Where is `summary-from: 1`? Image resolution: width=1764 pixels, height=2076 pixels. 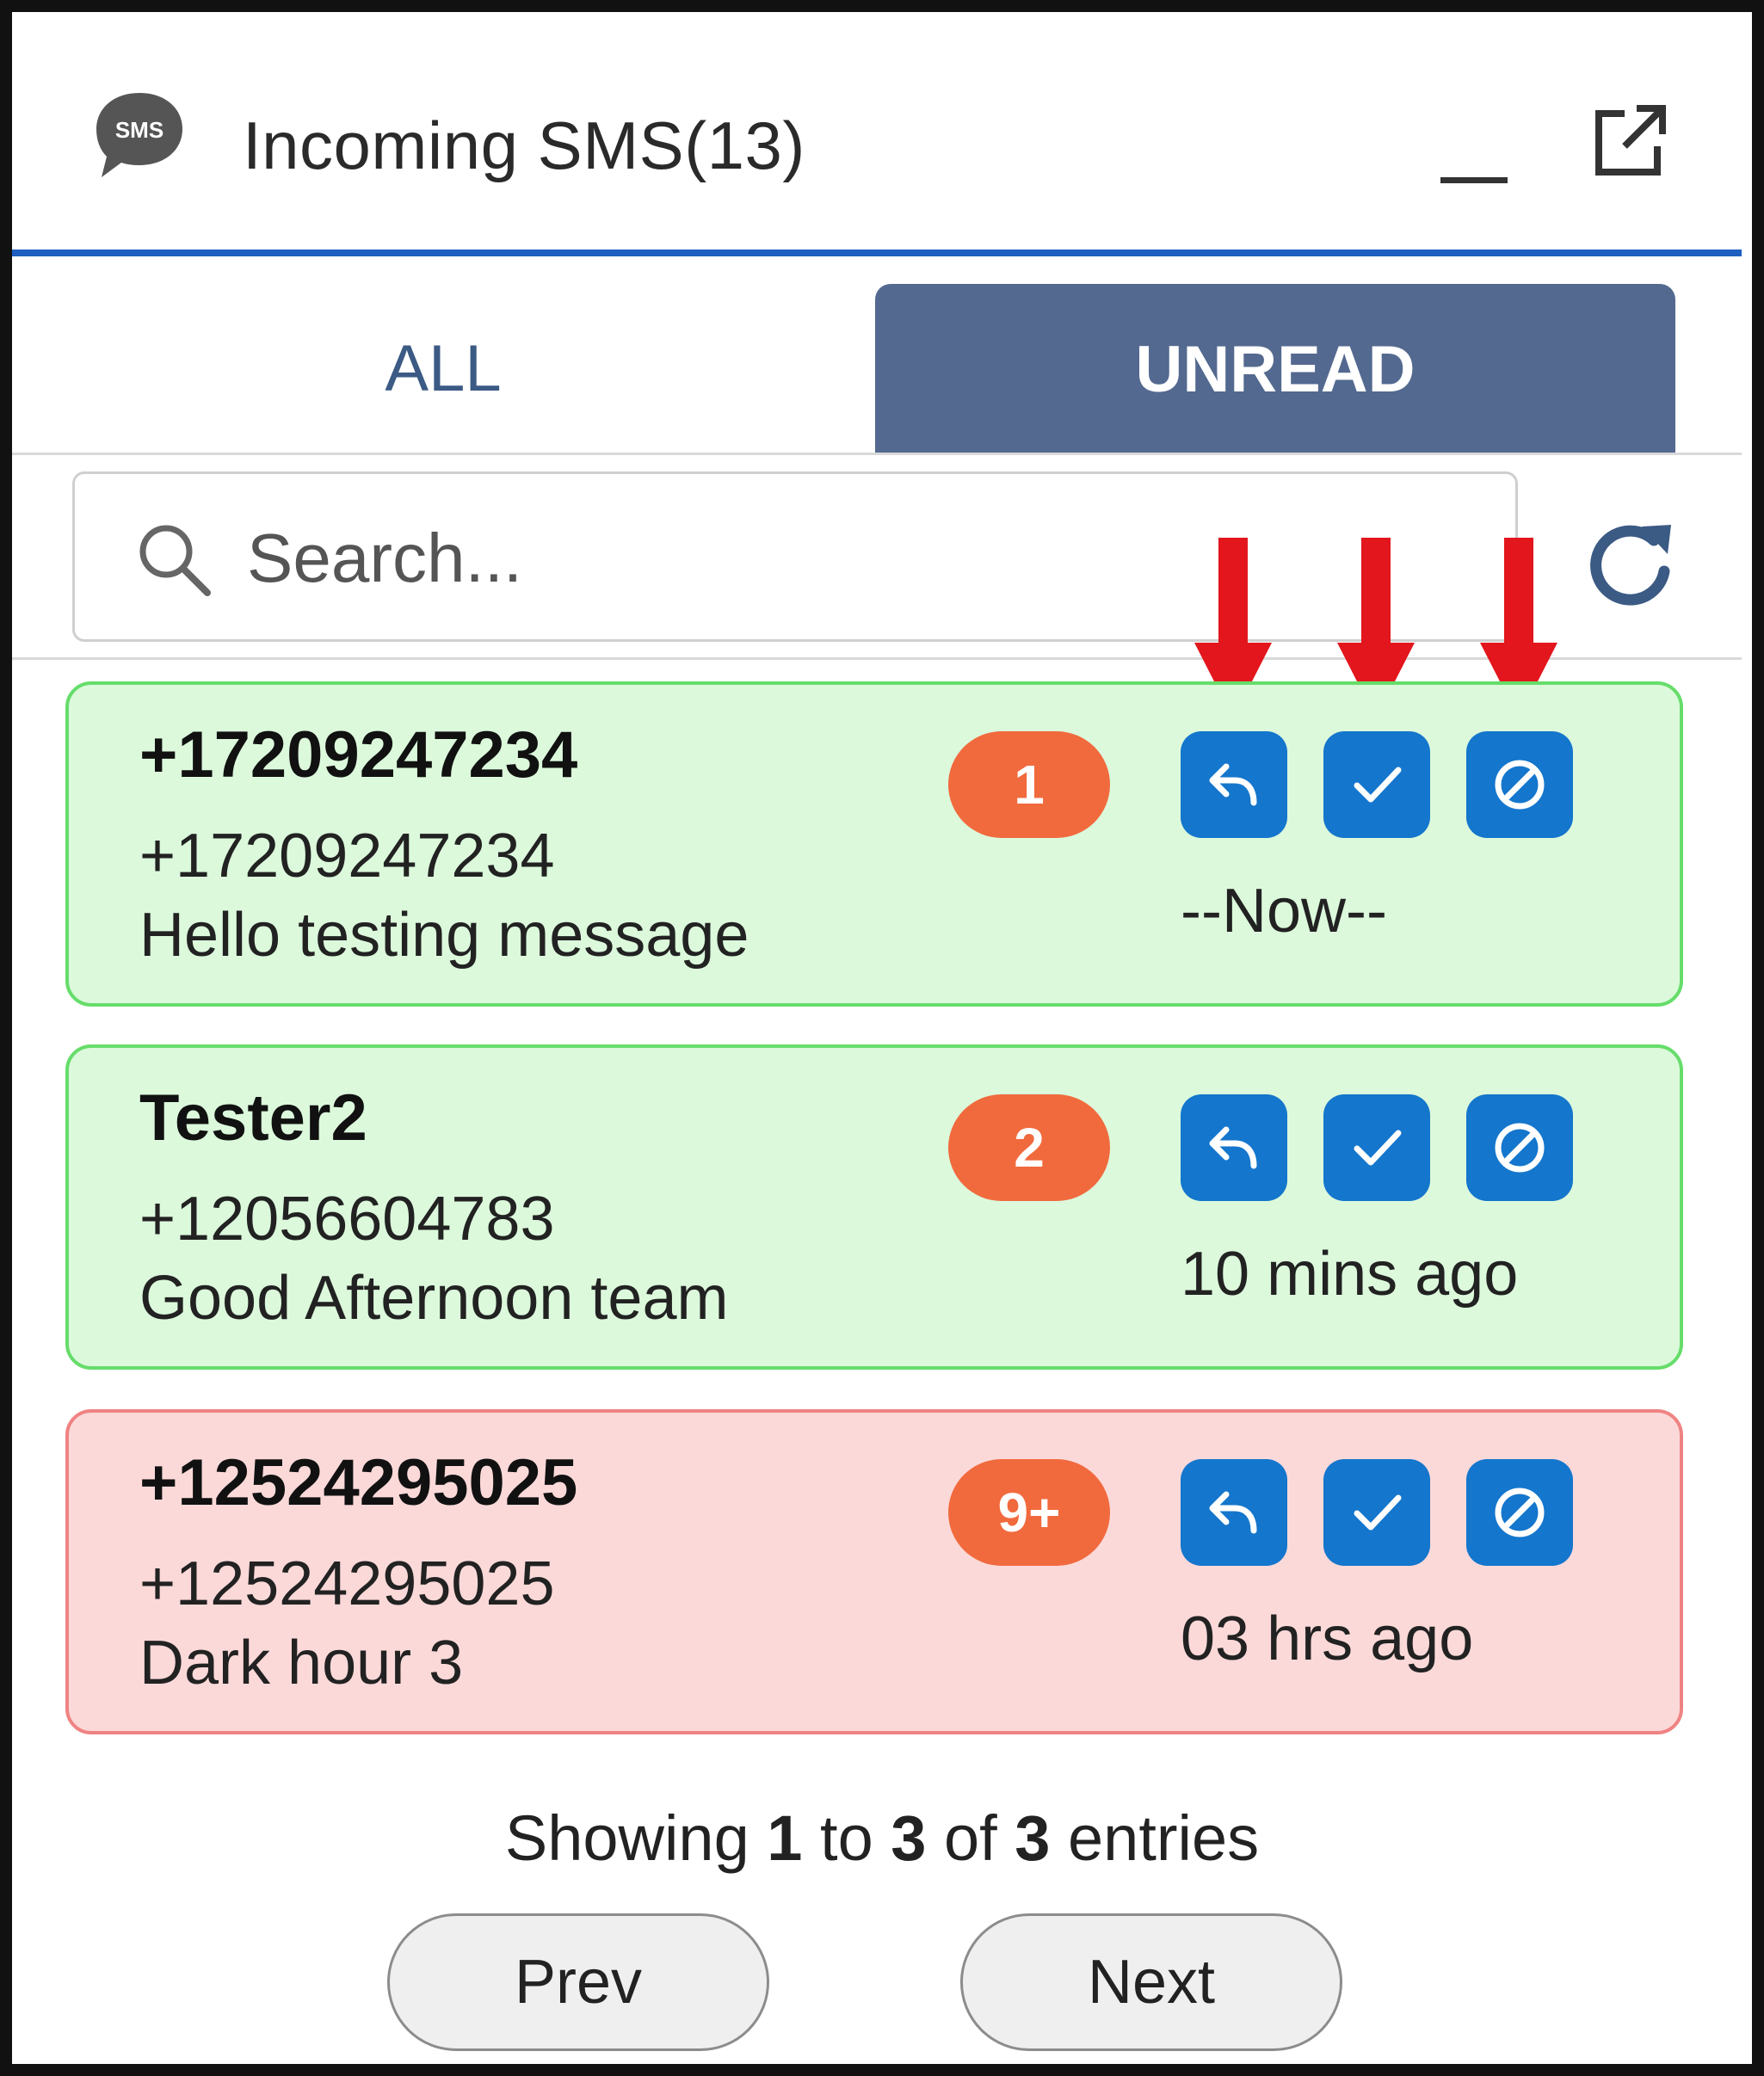
summary-from: 1 is located at coordinates (785, 1838).